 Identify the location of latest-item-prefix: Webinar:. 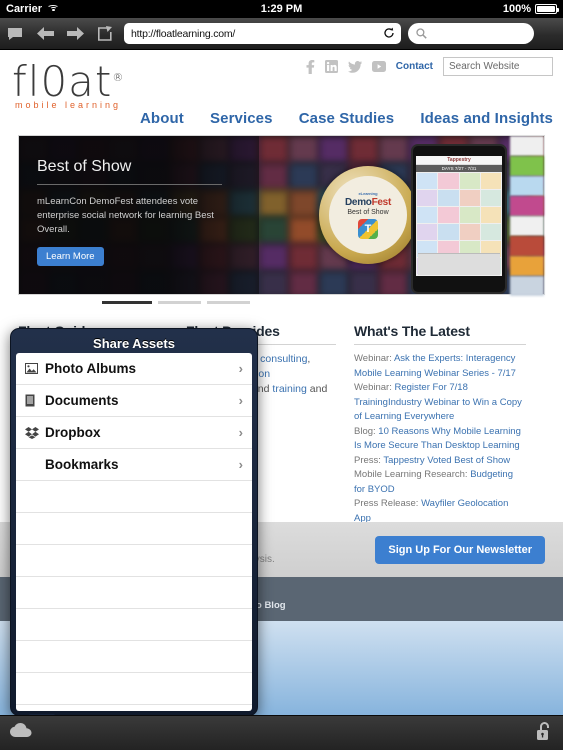
(374, 387).